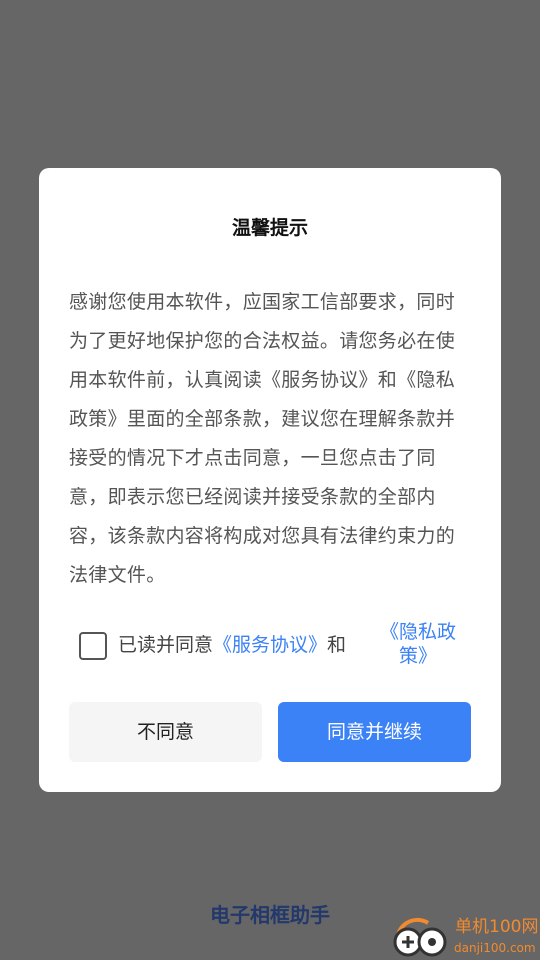 This screenshot has height=960, width=540. What do you see at coordinates (374, 732) in the screenshot?
I see `accept-continue-button: 同意并继续` at bounding box center [374, 732].